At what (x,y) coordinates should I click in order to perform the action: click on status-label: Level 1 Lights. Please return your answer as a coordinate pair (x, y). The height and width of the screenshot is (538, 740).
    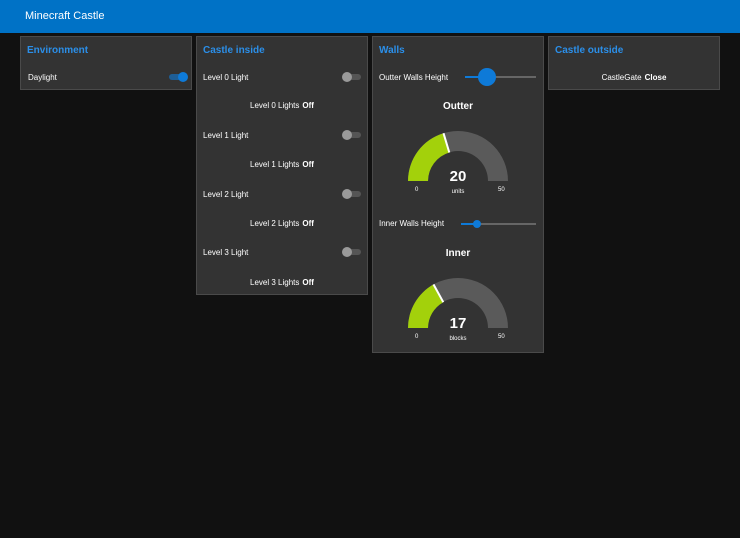
    Looking at the image, I should click on (275, 164).